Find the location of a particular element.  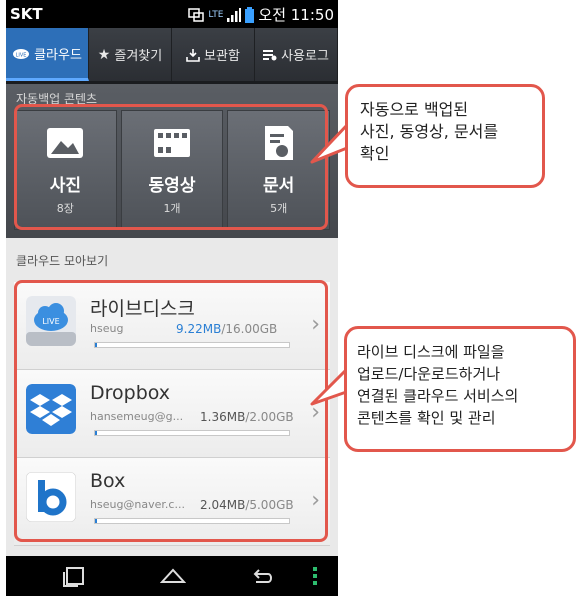

tab-usage-log: 사용로그 is located at coordinates (296, 54).